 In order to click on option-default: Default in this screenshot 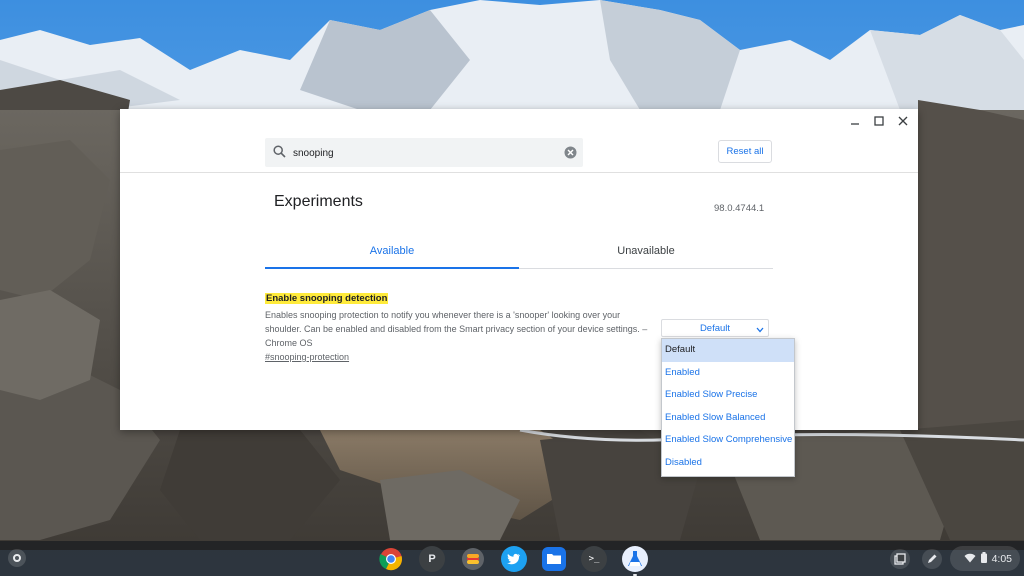, I will do `click(728, 350)`.